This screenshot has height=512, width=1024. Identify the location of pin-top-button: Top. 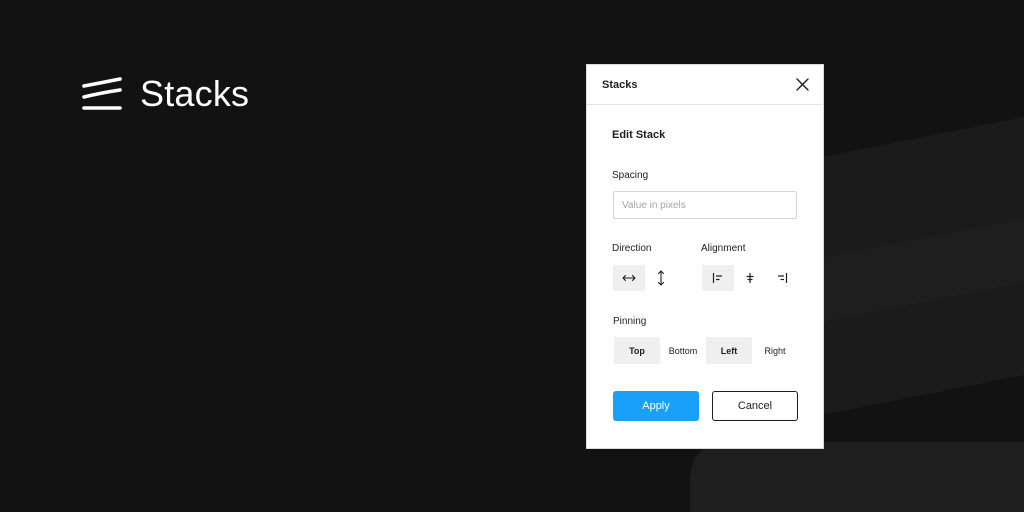
(637, 350).